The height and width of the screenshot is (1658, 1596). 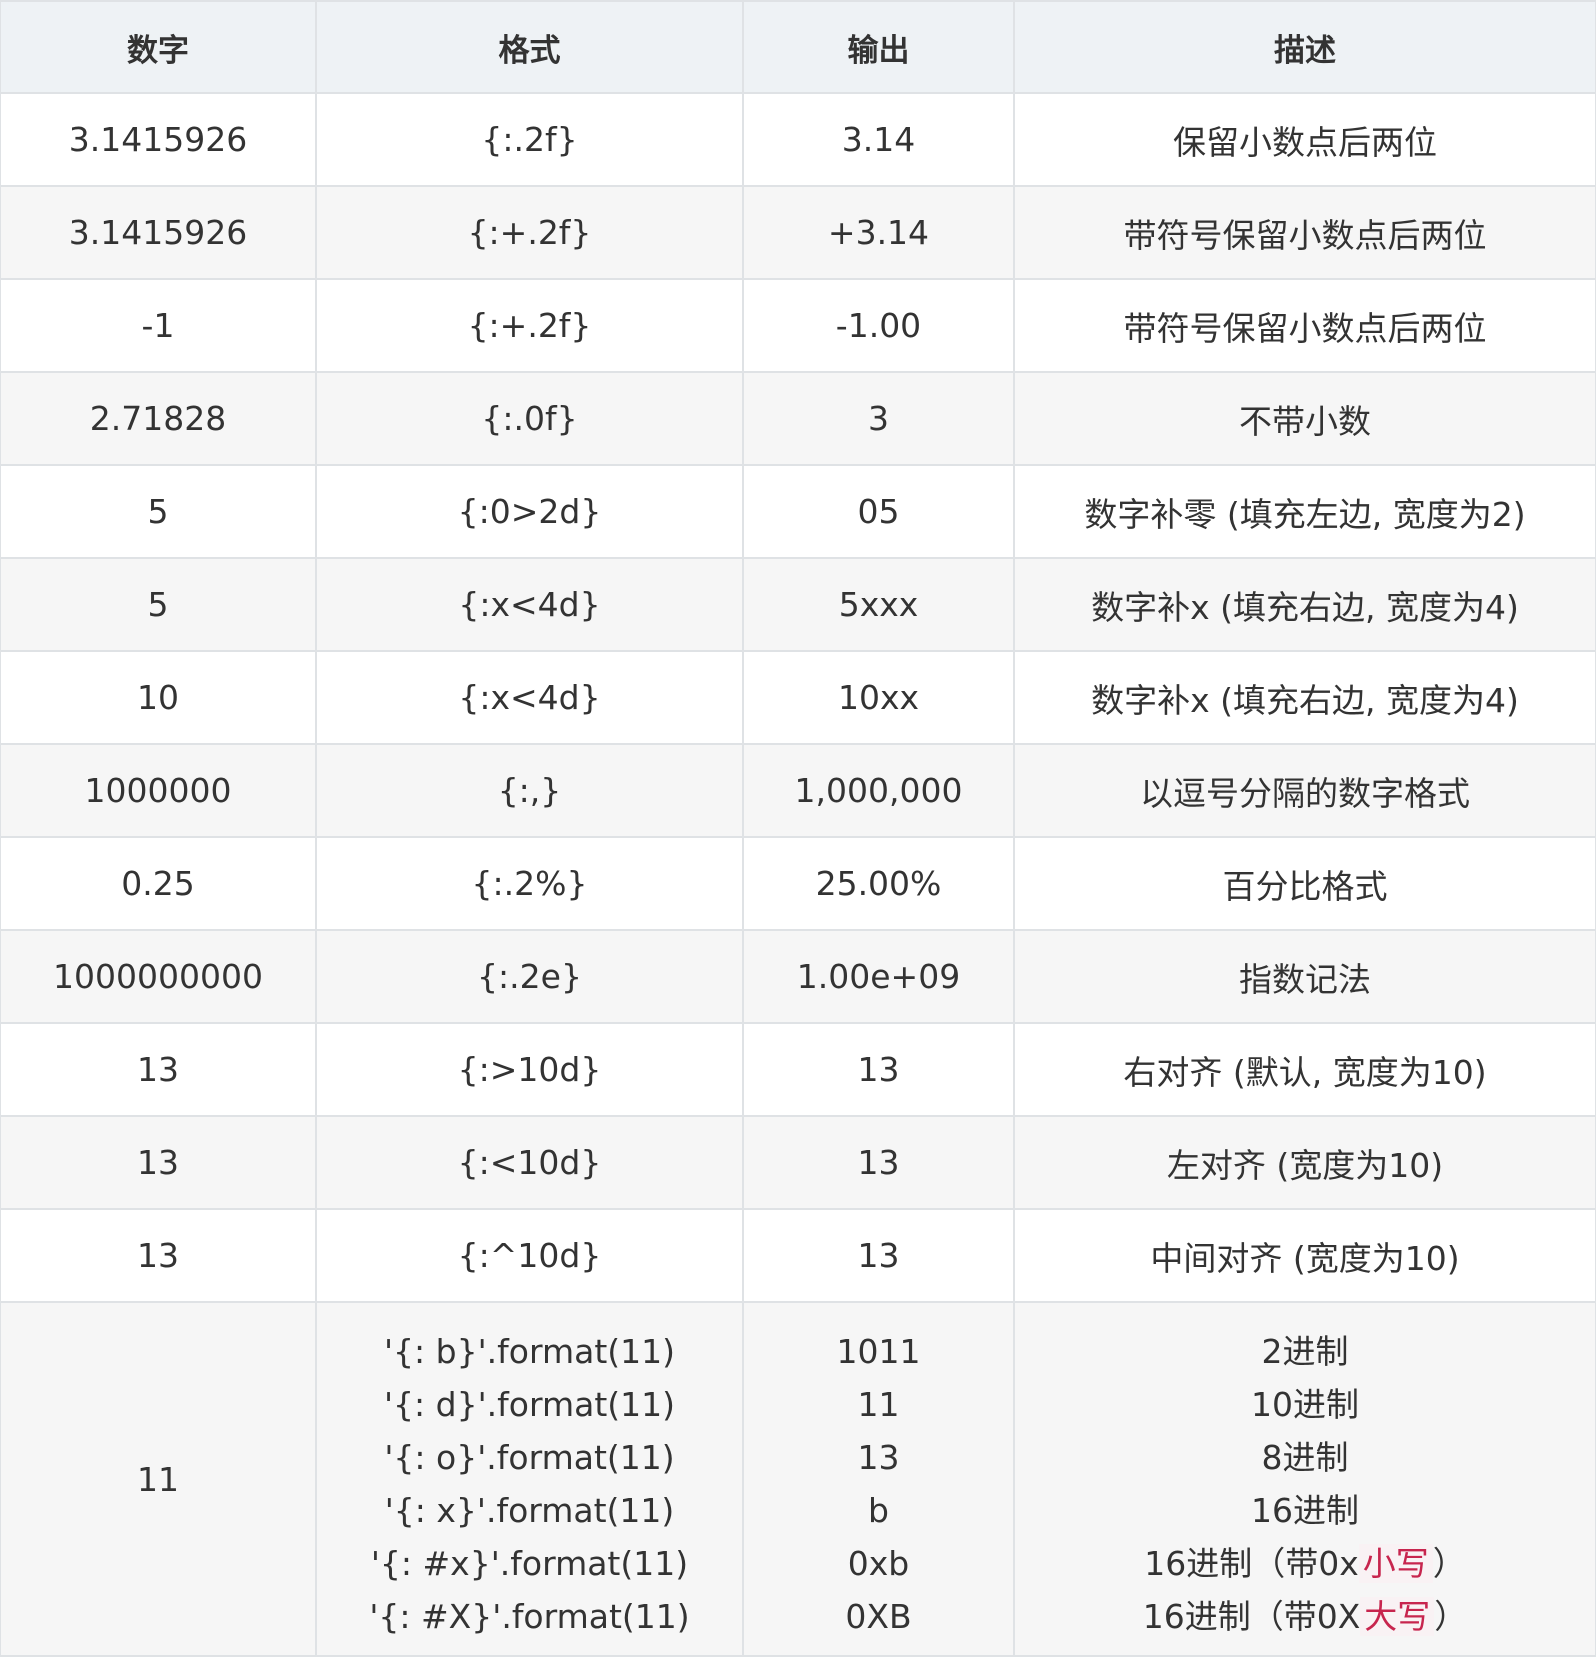 What do you see at coordinates (1304, 1162) in the screenshot?
I see `cell-description: 左对齐 (宽度为10)` at bounding box center [1304, 1162].